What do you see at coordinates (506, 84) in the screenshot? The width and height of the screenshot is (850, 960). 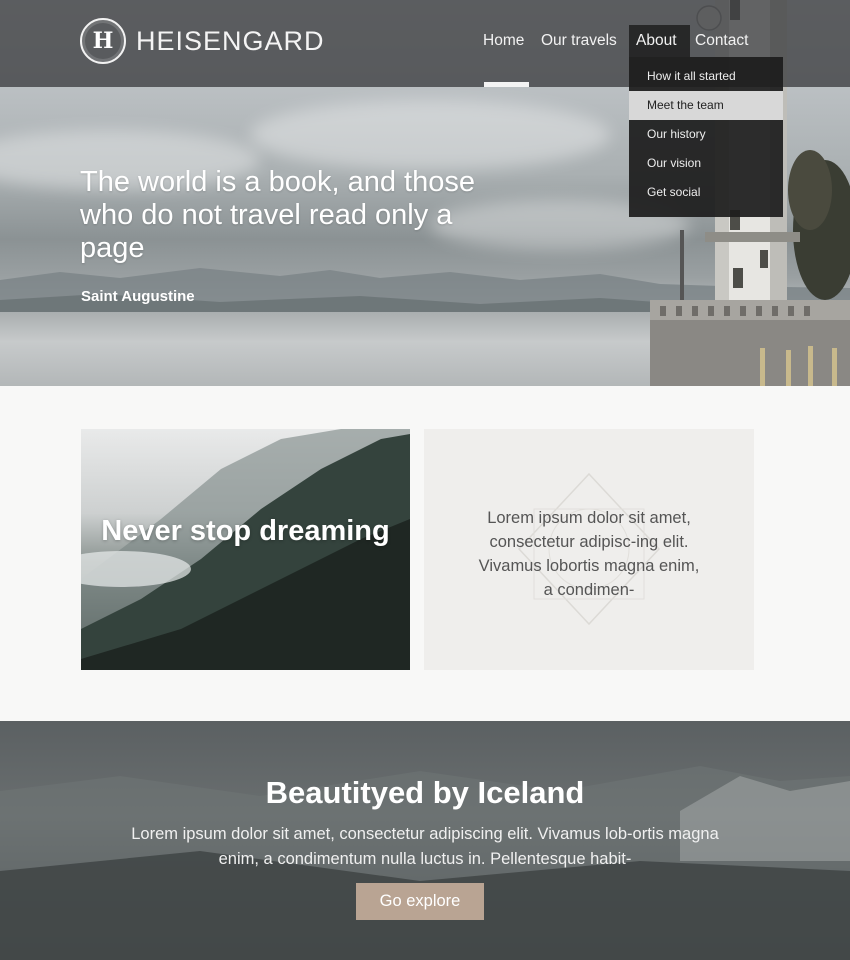 I see `nav-active-indicator` at bounding box center [506, 84].